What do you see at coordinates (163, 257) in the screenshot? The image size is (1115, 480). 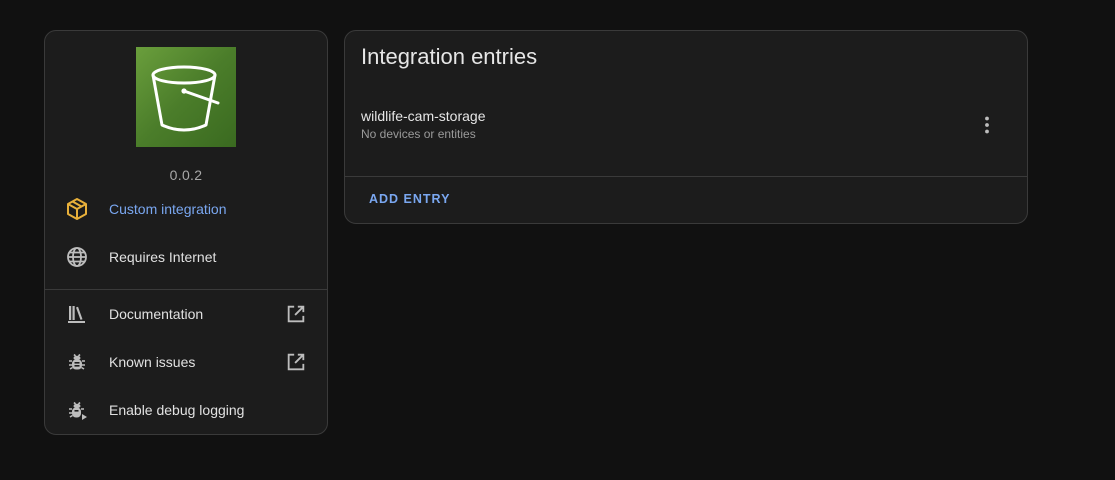 I see `requires-internet-label: Requires Internet` at bounding box center [163, 257].